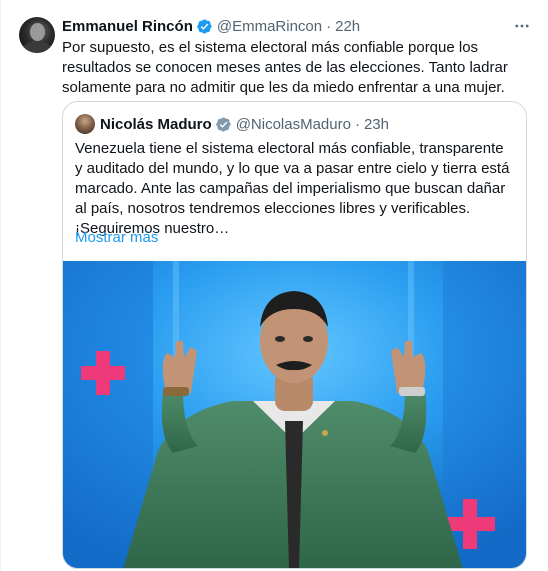 This screenshot has height=571, width=548. What do you see at coordinates (293, 124) in the screenshot?
I see `quoted-author-handle: @NicolasMaduro` at bounding box center [293, 124].